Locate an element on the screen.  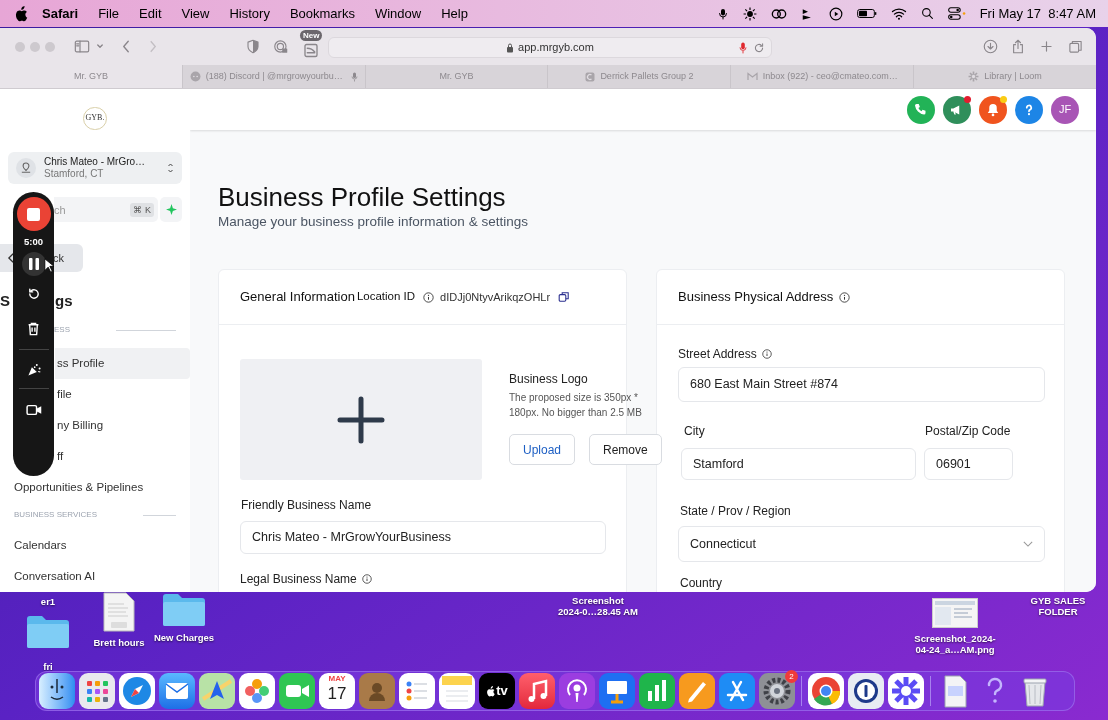
podium-icon is located at coordinates (617, 691).